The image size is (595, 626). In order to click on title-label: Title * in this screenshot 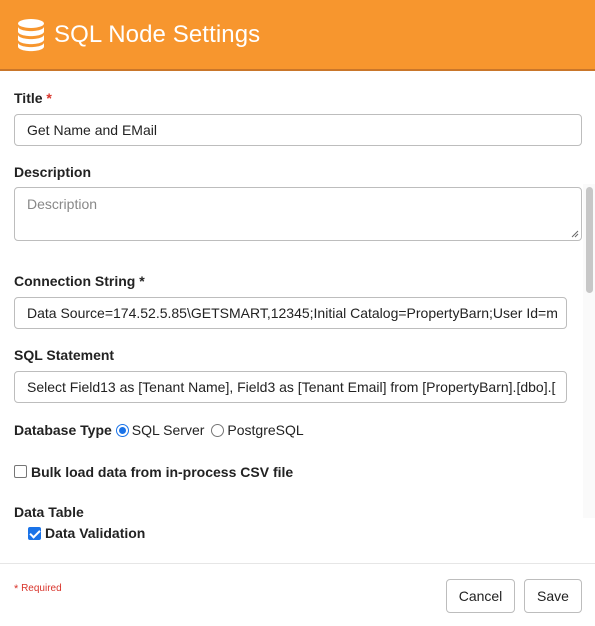, I will do `click(33, 98)`.